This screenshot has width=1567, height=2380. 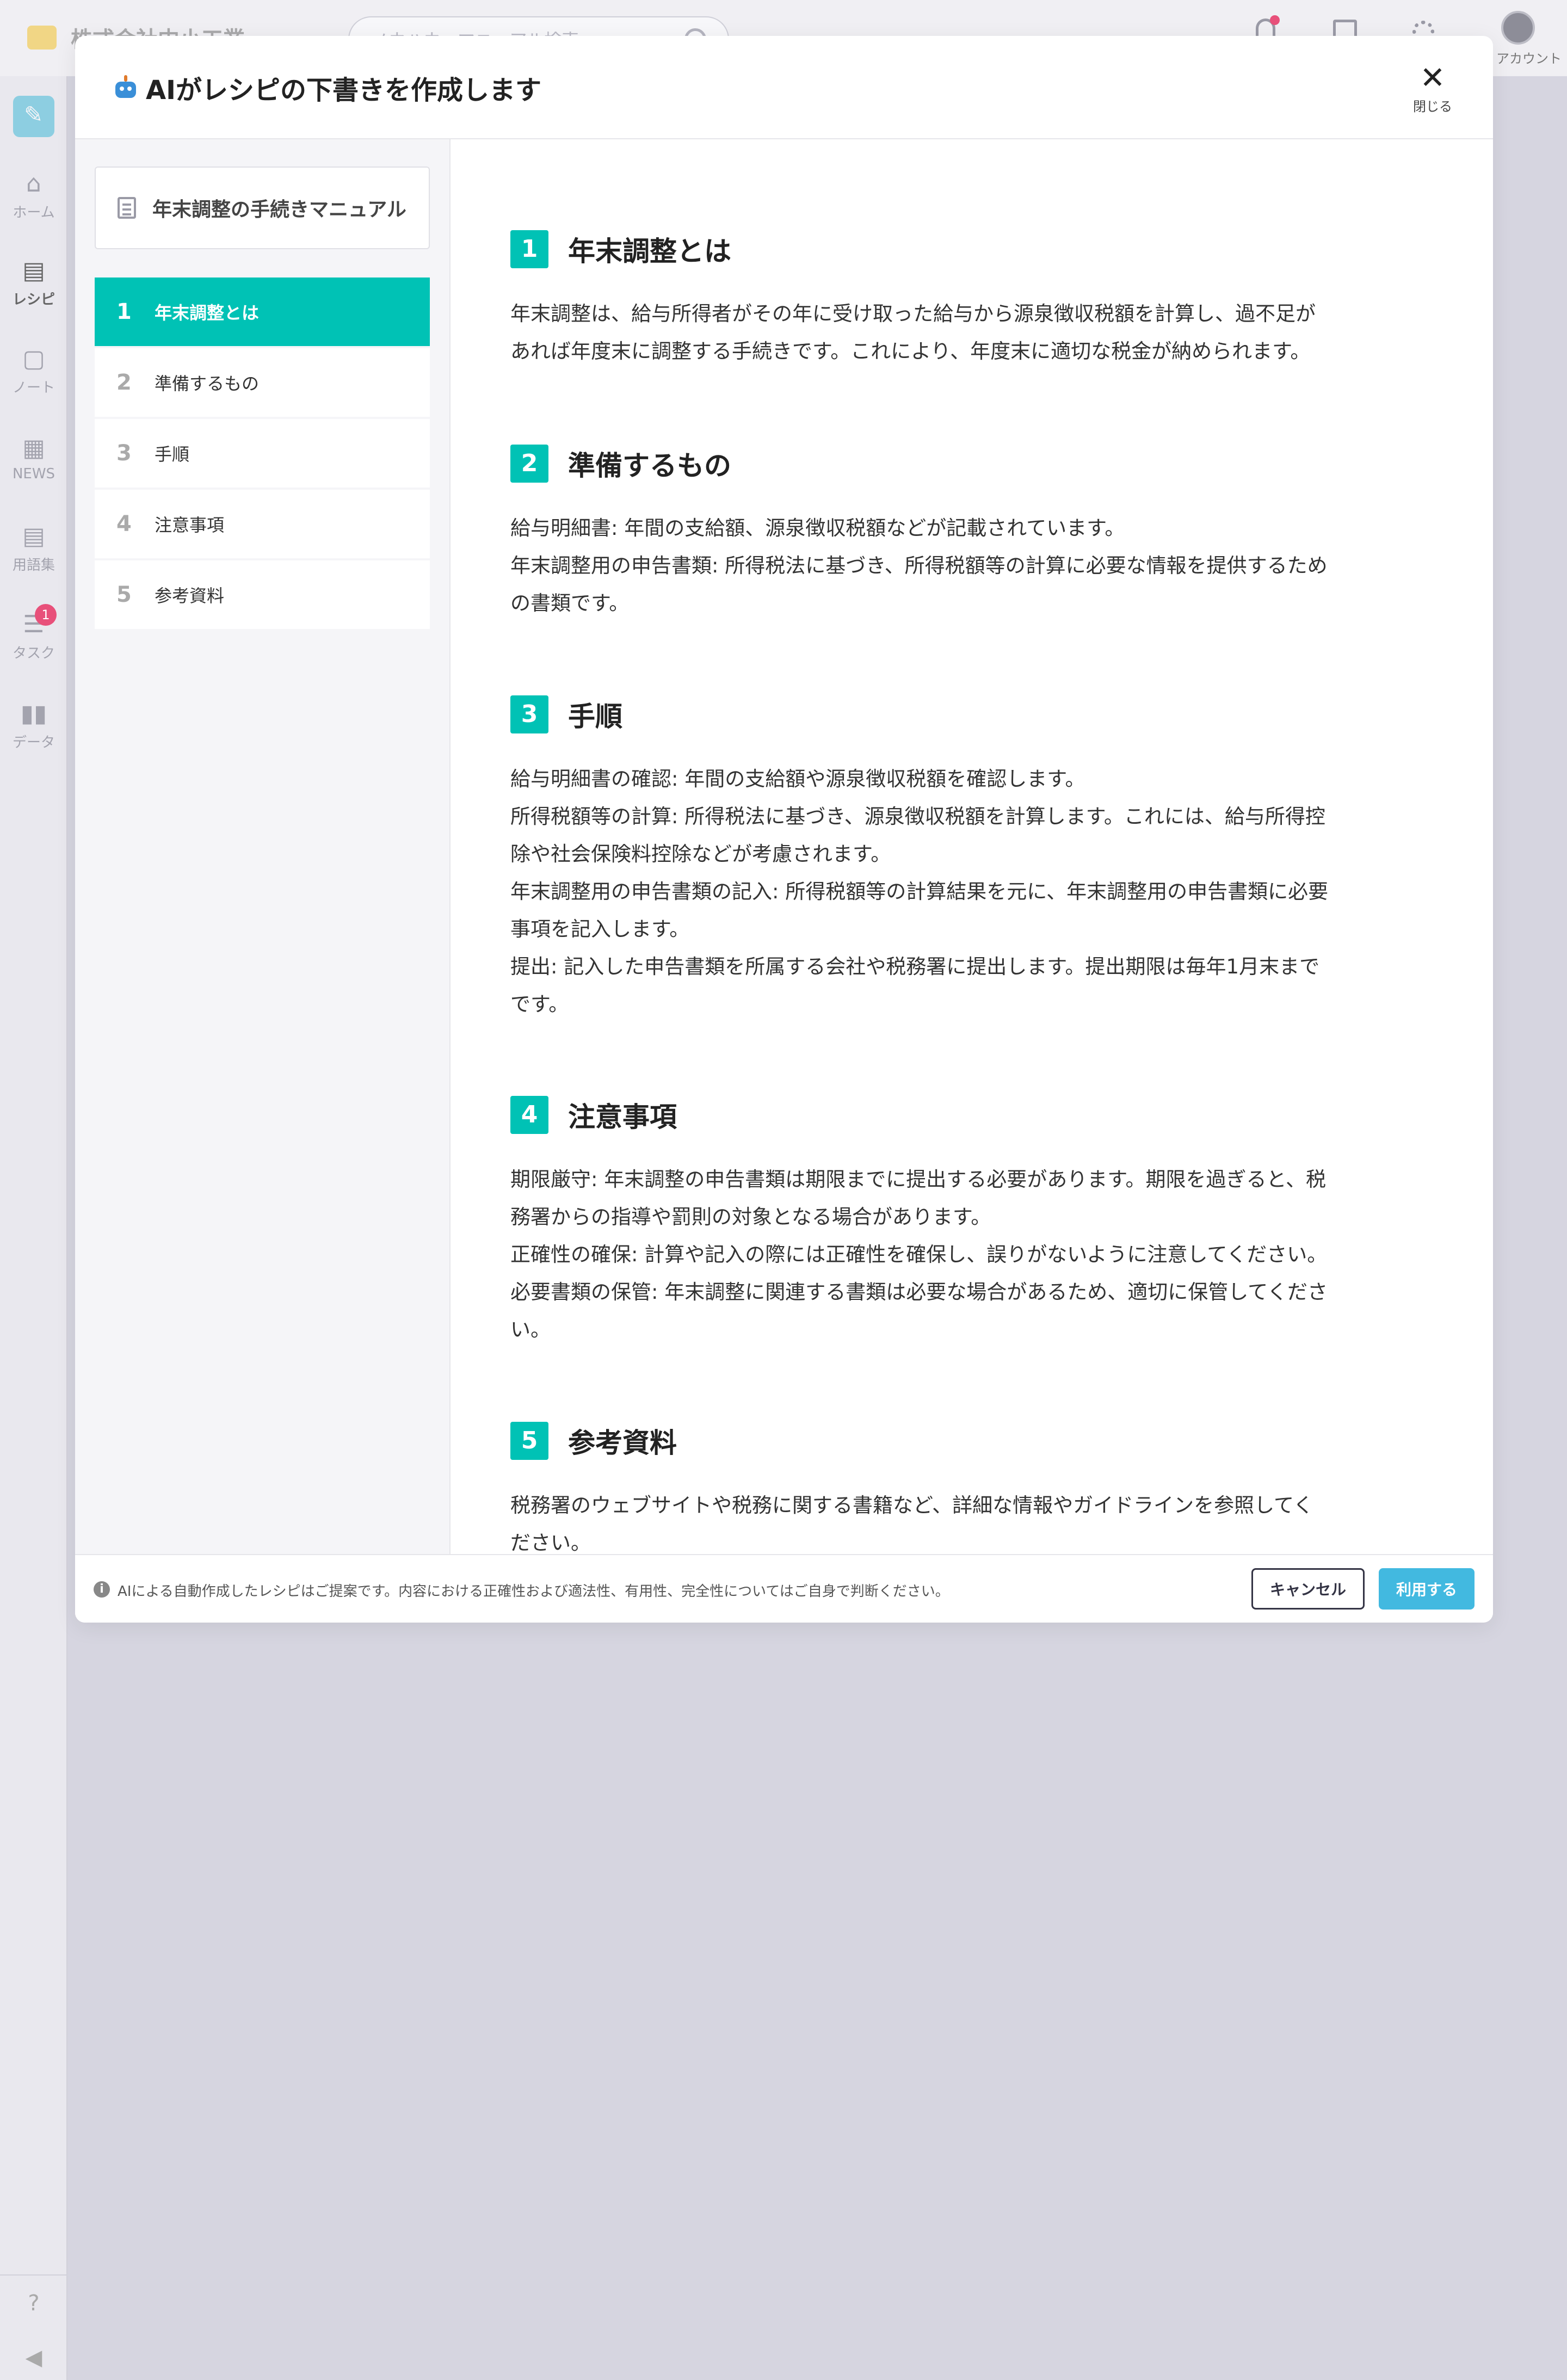 What do you see at coordinates (1432, 106) in the screenshot?
I see `close-label: 閉じる` at bounding box center [1432, 106].